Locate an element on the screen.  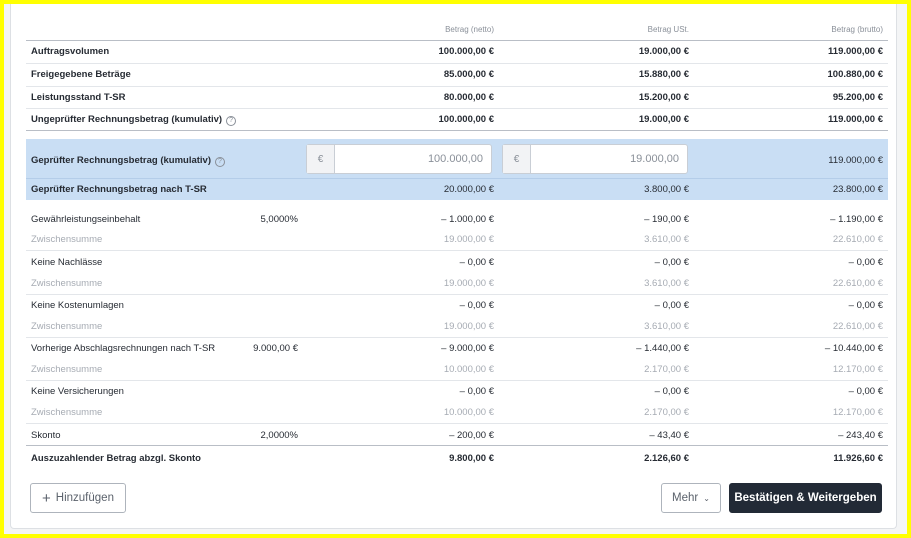
checked-ust-input: € is located at coordinates (595, 159).